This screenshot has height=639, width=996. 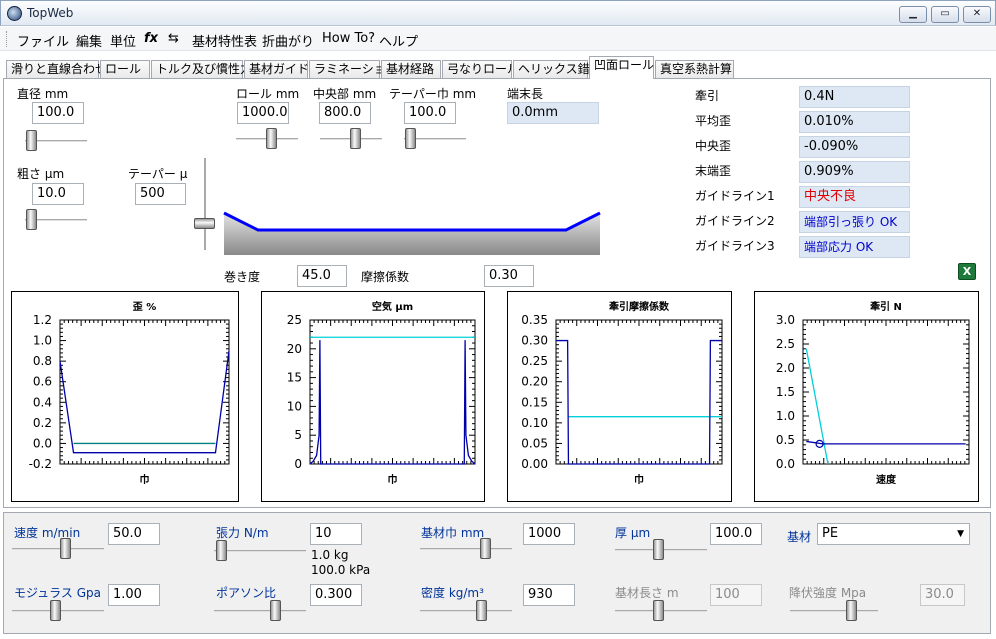 What do you see at coordinates (707, 96) in the screenshot?
I see `result-label-traction: 牽引` at bounding box center [707, 96].